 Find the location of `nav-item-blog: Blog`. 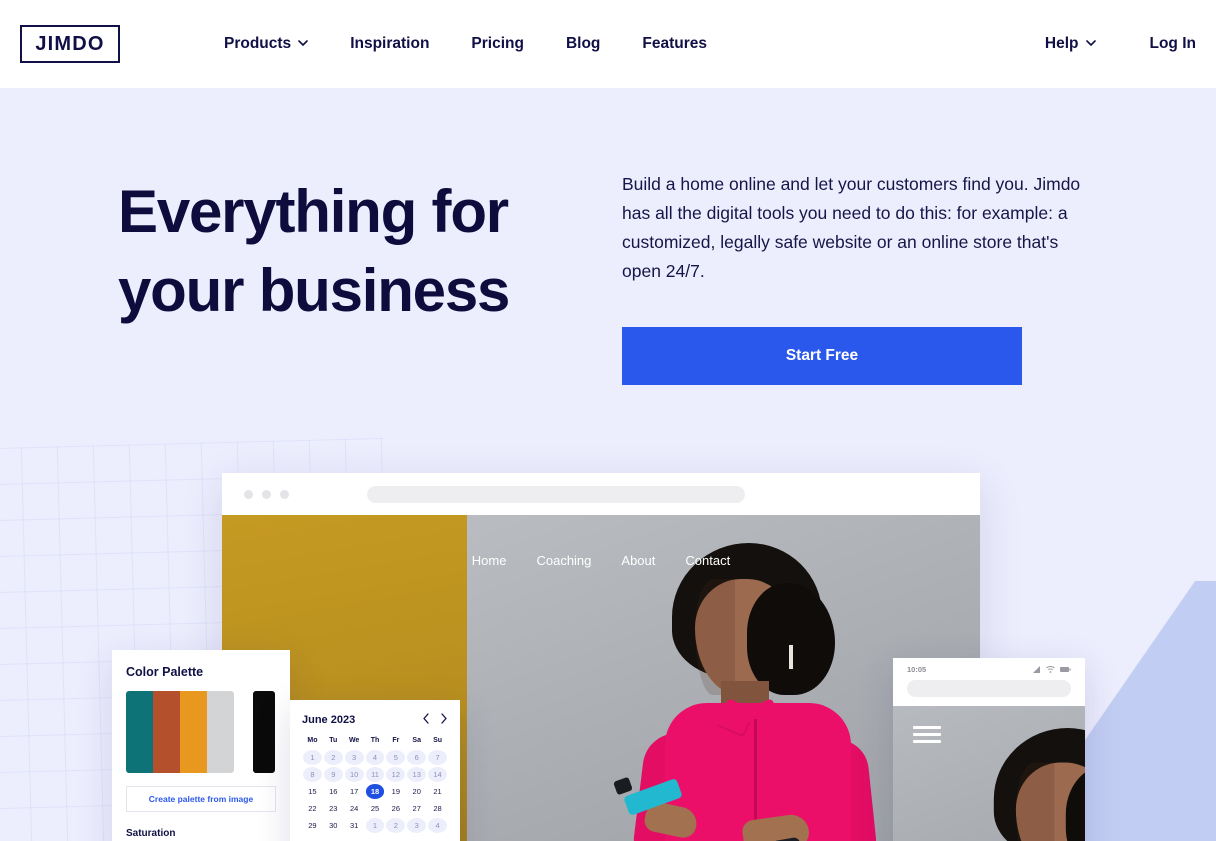

nav-item-blog: Blog is located at coordinates (583, 44).